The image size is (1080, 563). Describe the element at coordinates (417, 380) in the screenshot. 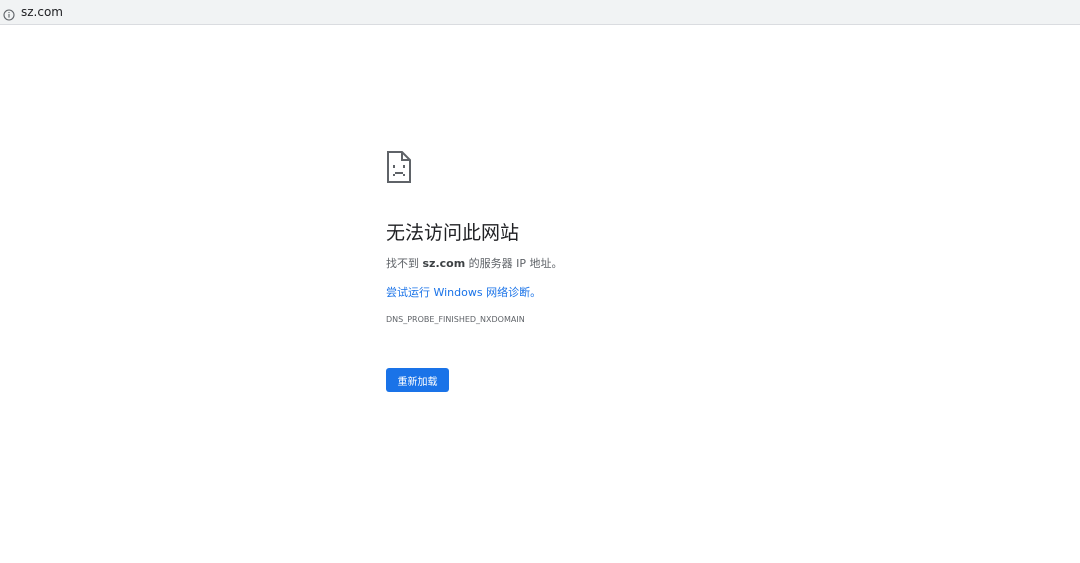

I see `reload-button: 重新加载` at that location.